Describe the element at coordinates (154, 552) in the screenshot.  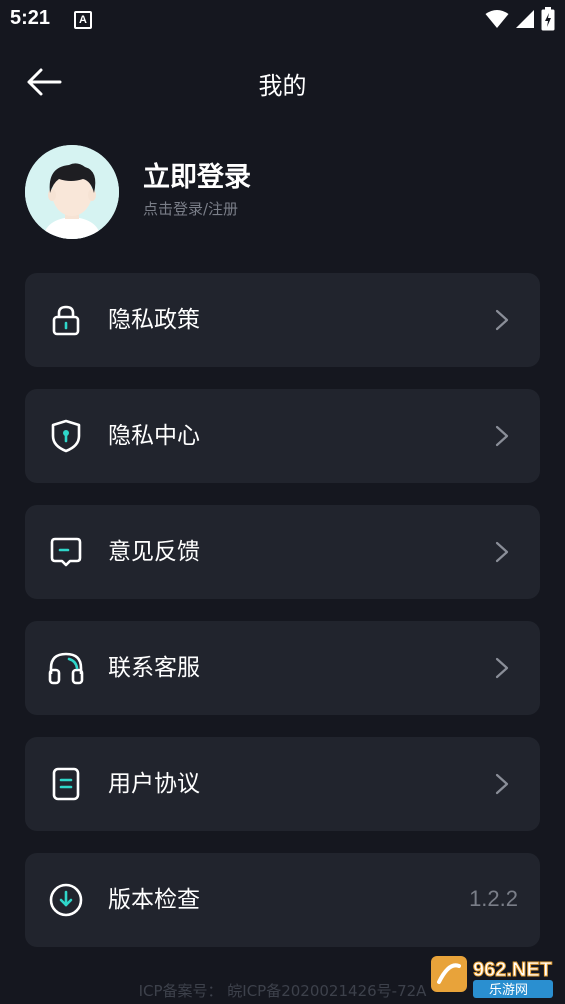
I see `menu-item-label: 意见反馈` at that location.